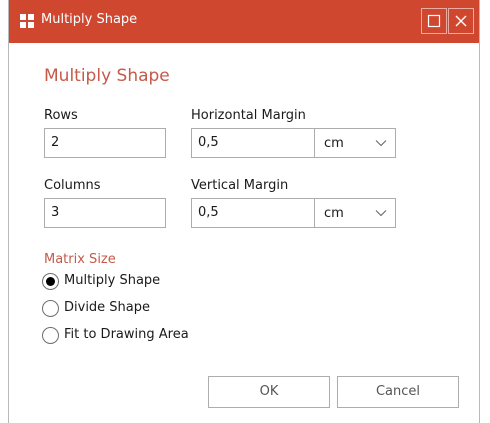 This screenshot has height=423, width=490. I want to click on horizontal-margin-input: 0,5, so click(253, 143).